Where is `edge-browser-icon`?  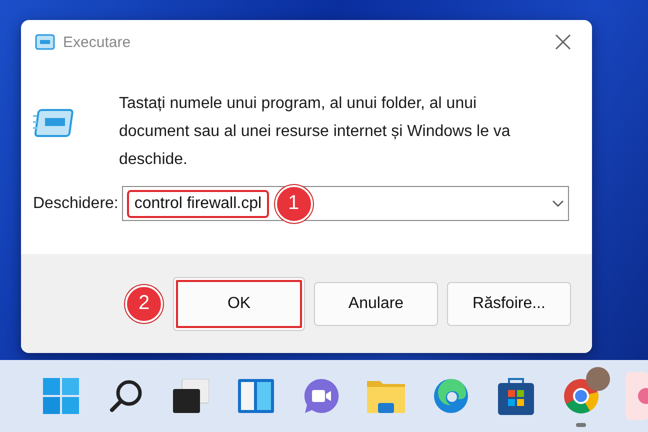
edge-browser-icon is located at coordinates (451, 396).